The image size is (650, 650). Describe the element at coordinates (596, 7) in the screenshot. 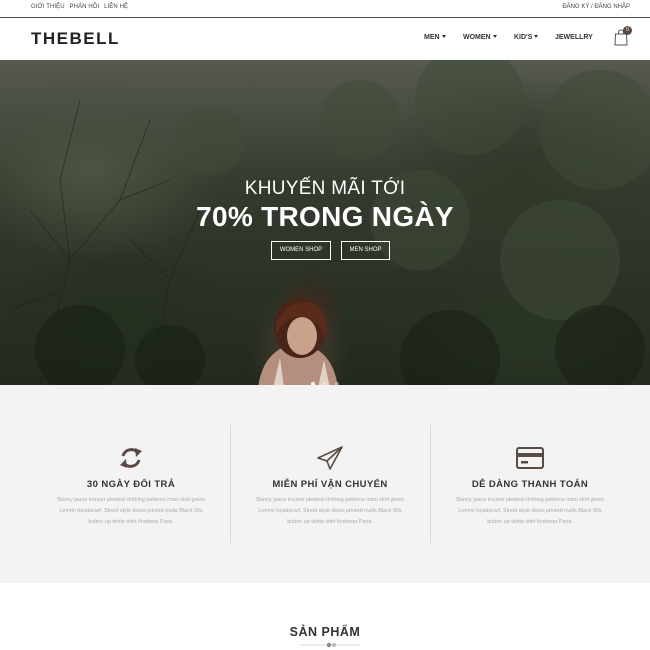

I see `account-link: ĐĂNG KÝ / ĐĂNG NHẬP` at that location.